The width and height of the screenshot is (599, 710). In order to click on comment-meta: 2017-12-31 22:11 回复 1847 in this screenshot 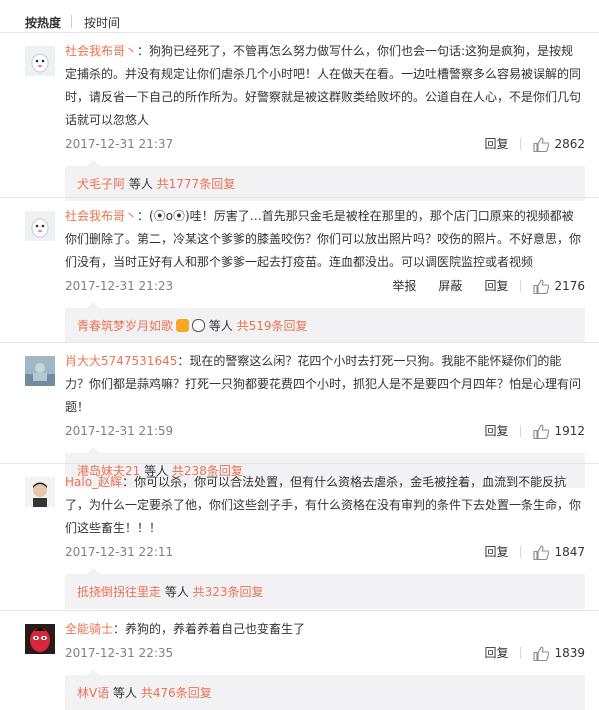, I will do `click(325, 552)`.